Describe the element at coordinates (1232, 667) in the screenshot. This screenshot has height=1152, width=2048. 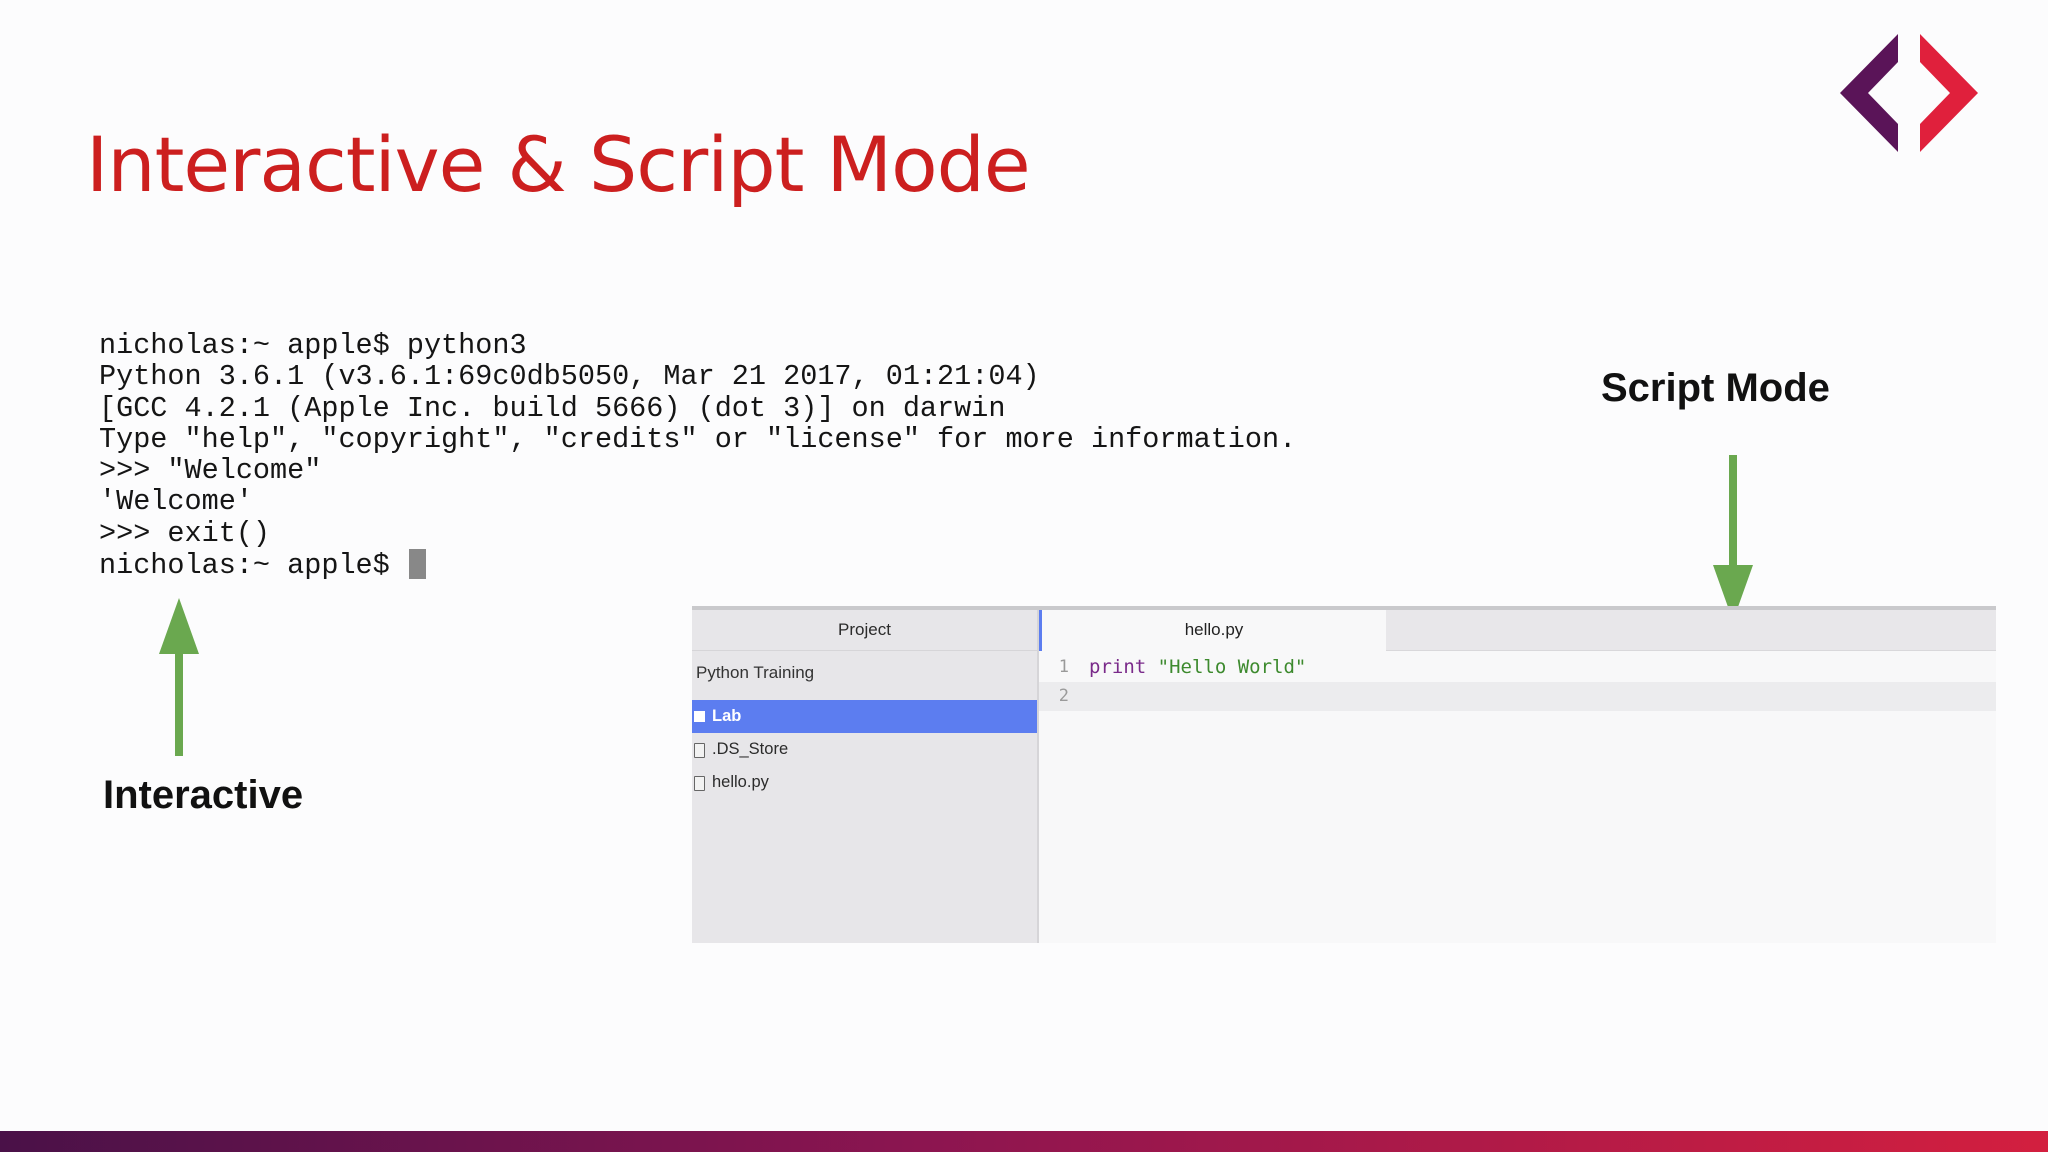
I see `code-string: "Hello World"` at that location.